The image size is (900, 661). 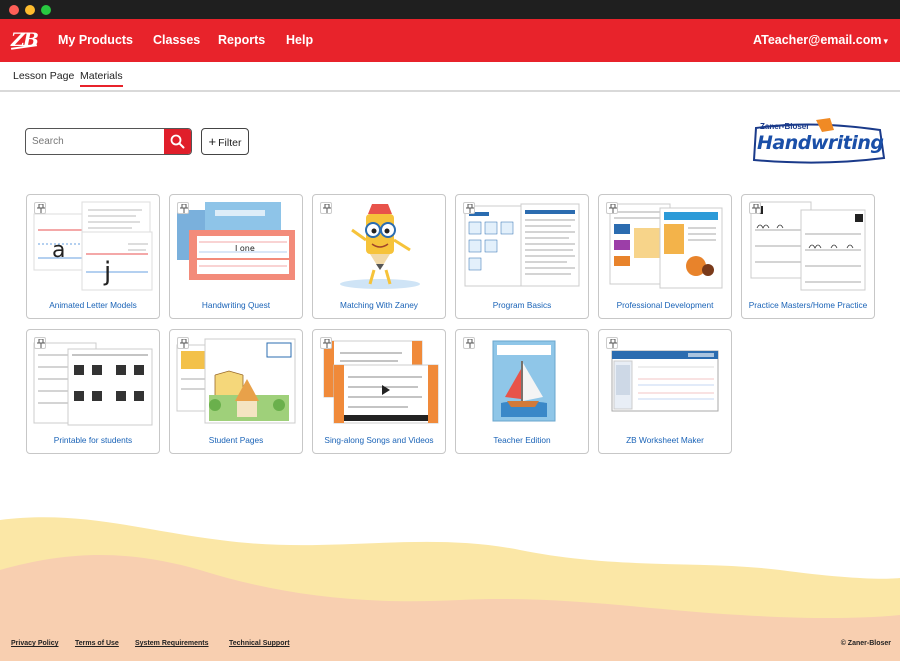 I want to click on material-card-program-basics: Program Basics, so click(x=522, y=256).